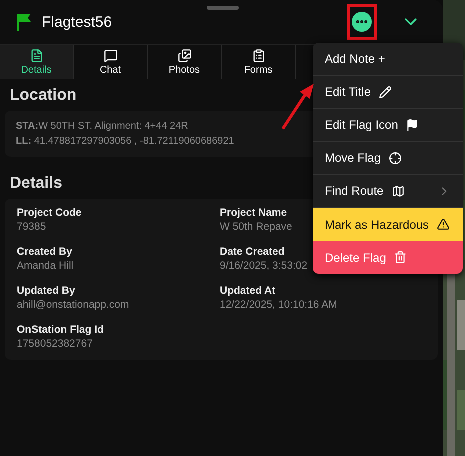 The image size is (465, 456). I want to click on field-value: 79385, so click(31, 227).